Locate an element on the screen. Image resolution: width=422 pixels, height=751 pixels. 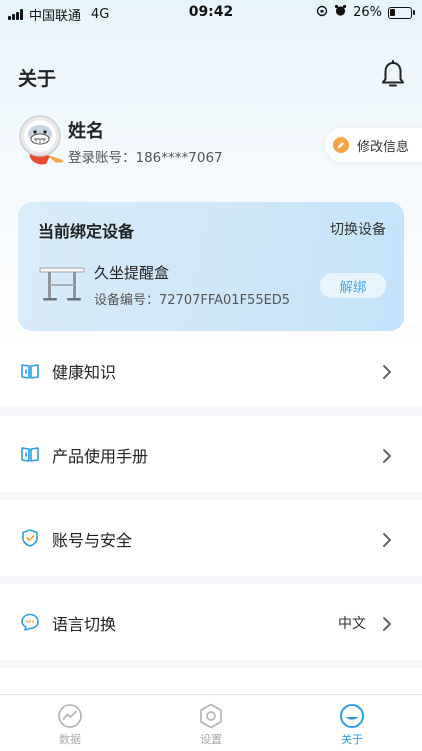
edit-profile-label: 修改信息 is located at coordinates (383, 147).